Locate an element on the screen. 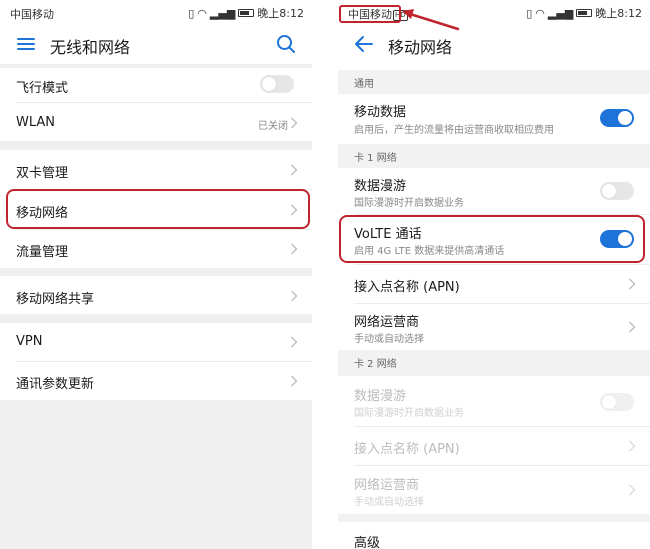 The width and height of the screenshot is (650, 549). sim2-apn-row: 接入点名称 (APN) is located at coordinates (494, 446).